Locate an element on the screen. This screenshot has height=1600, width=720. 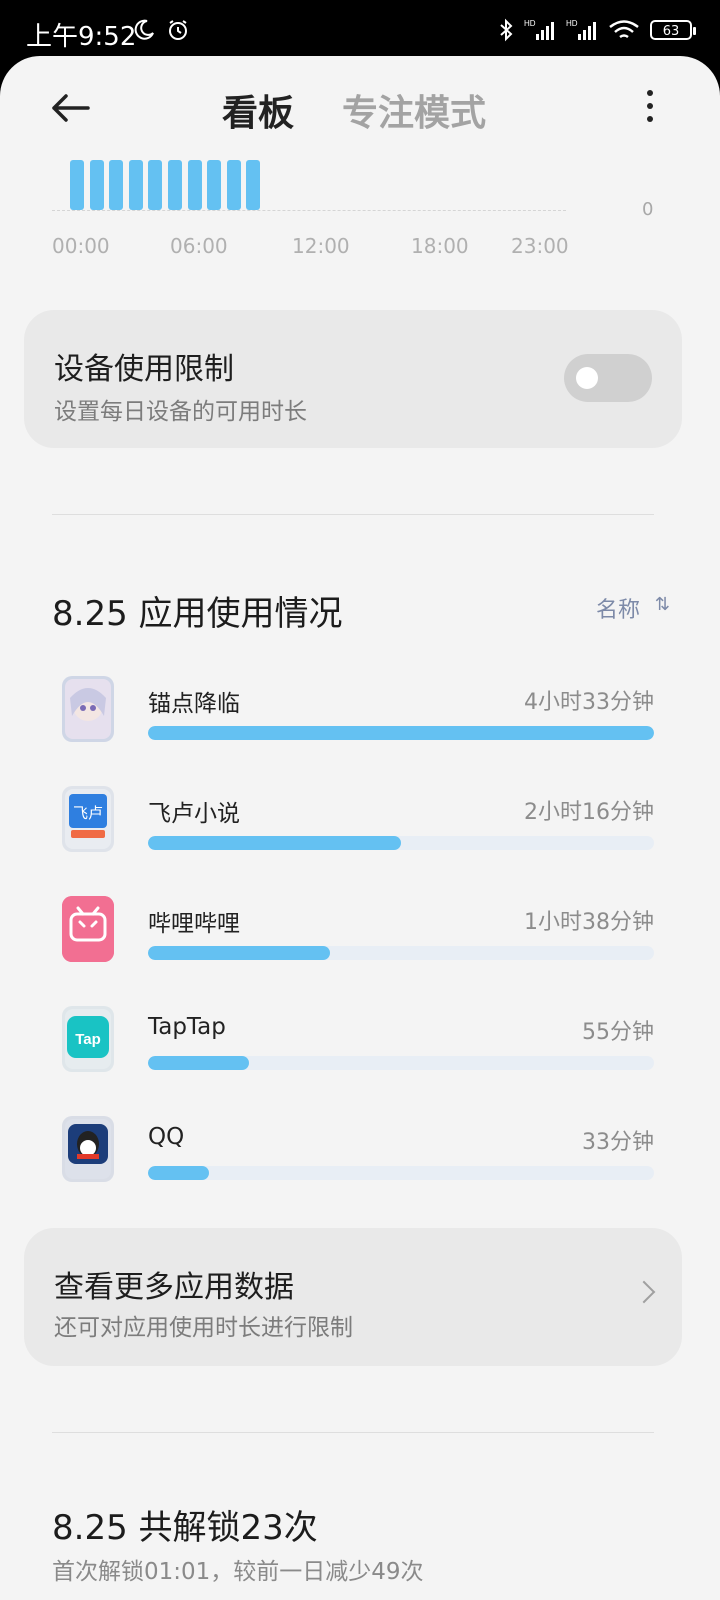
more-app-data-subtitle: 还可对应用使用时长进行限制 is located at coordinates (203, 1328).